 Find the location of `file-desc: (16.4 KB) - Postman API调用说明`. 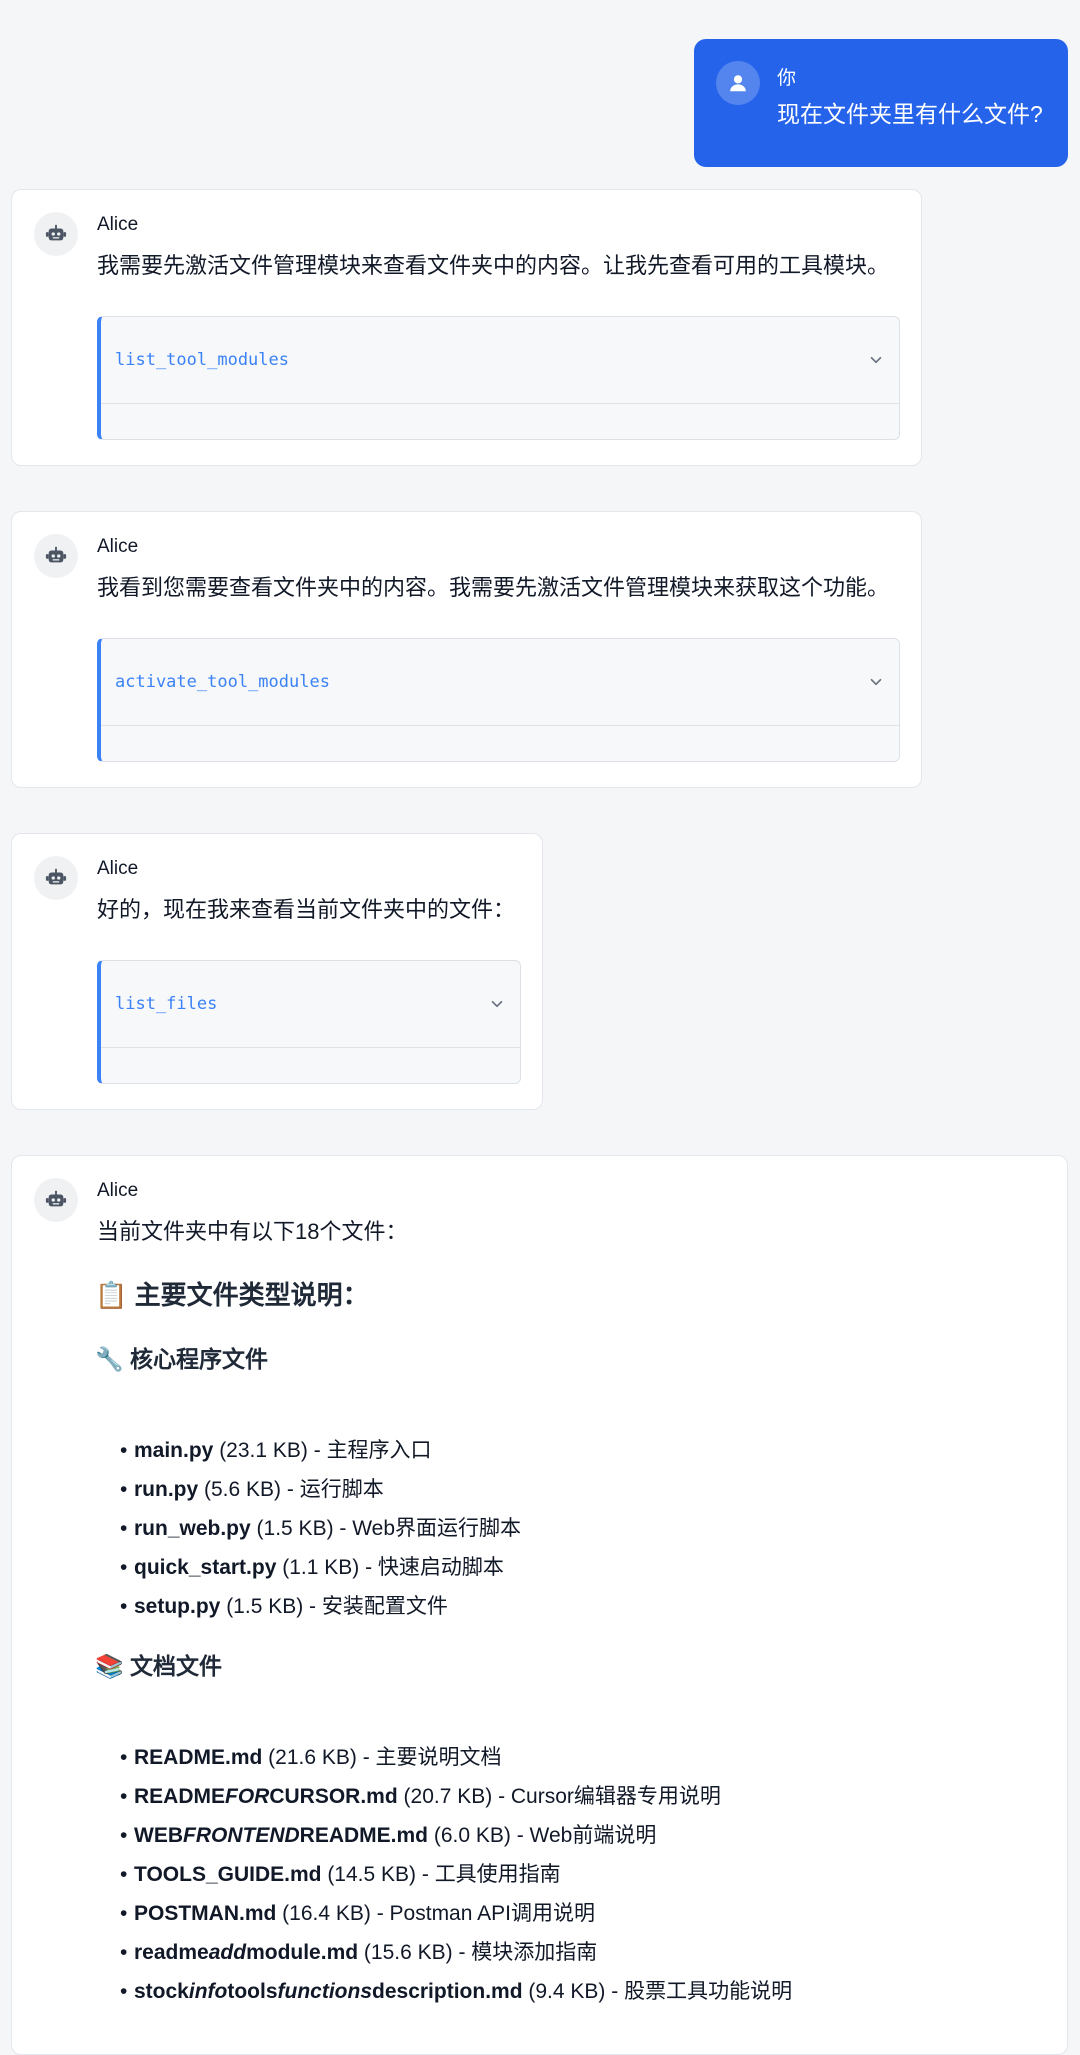

file-desc: (16.4 KB) - Postman API调用说明 is located at coordinates (435, 1913).